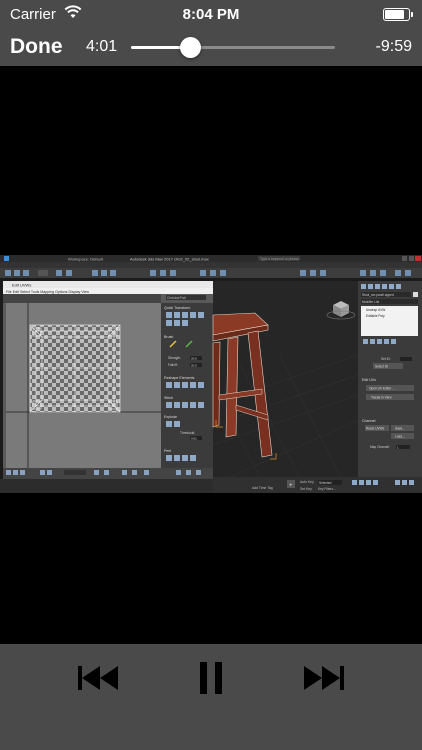 The height and width of the screenshot is (750, 422). Describe the element at coordinates (194, 438) in the screenshot. I see `threshold-value: 0.01` at that location.